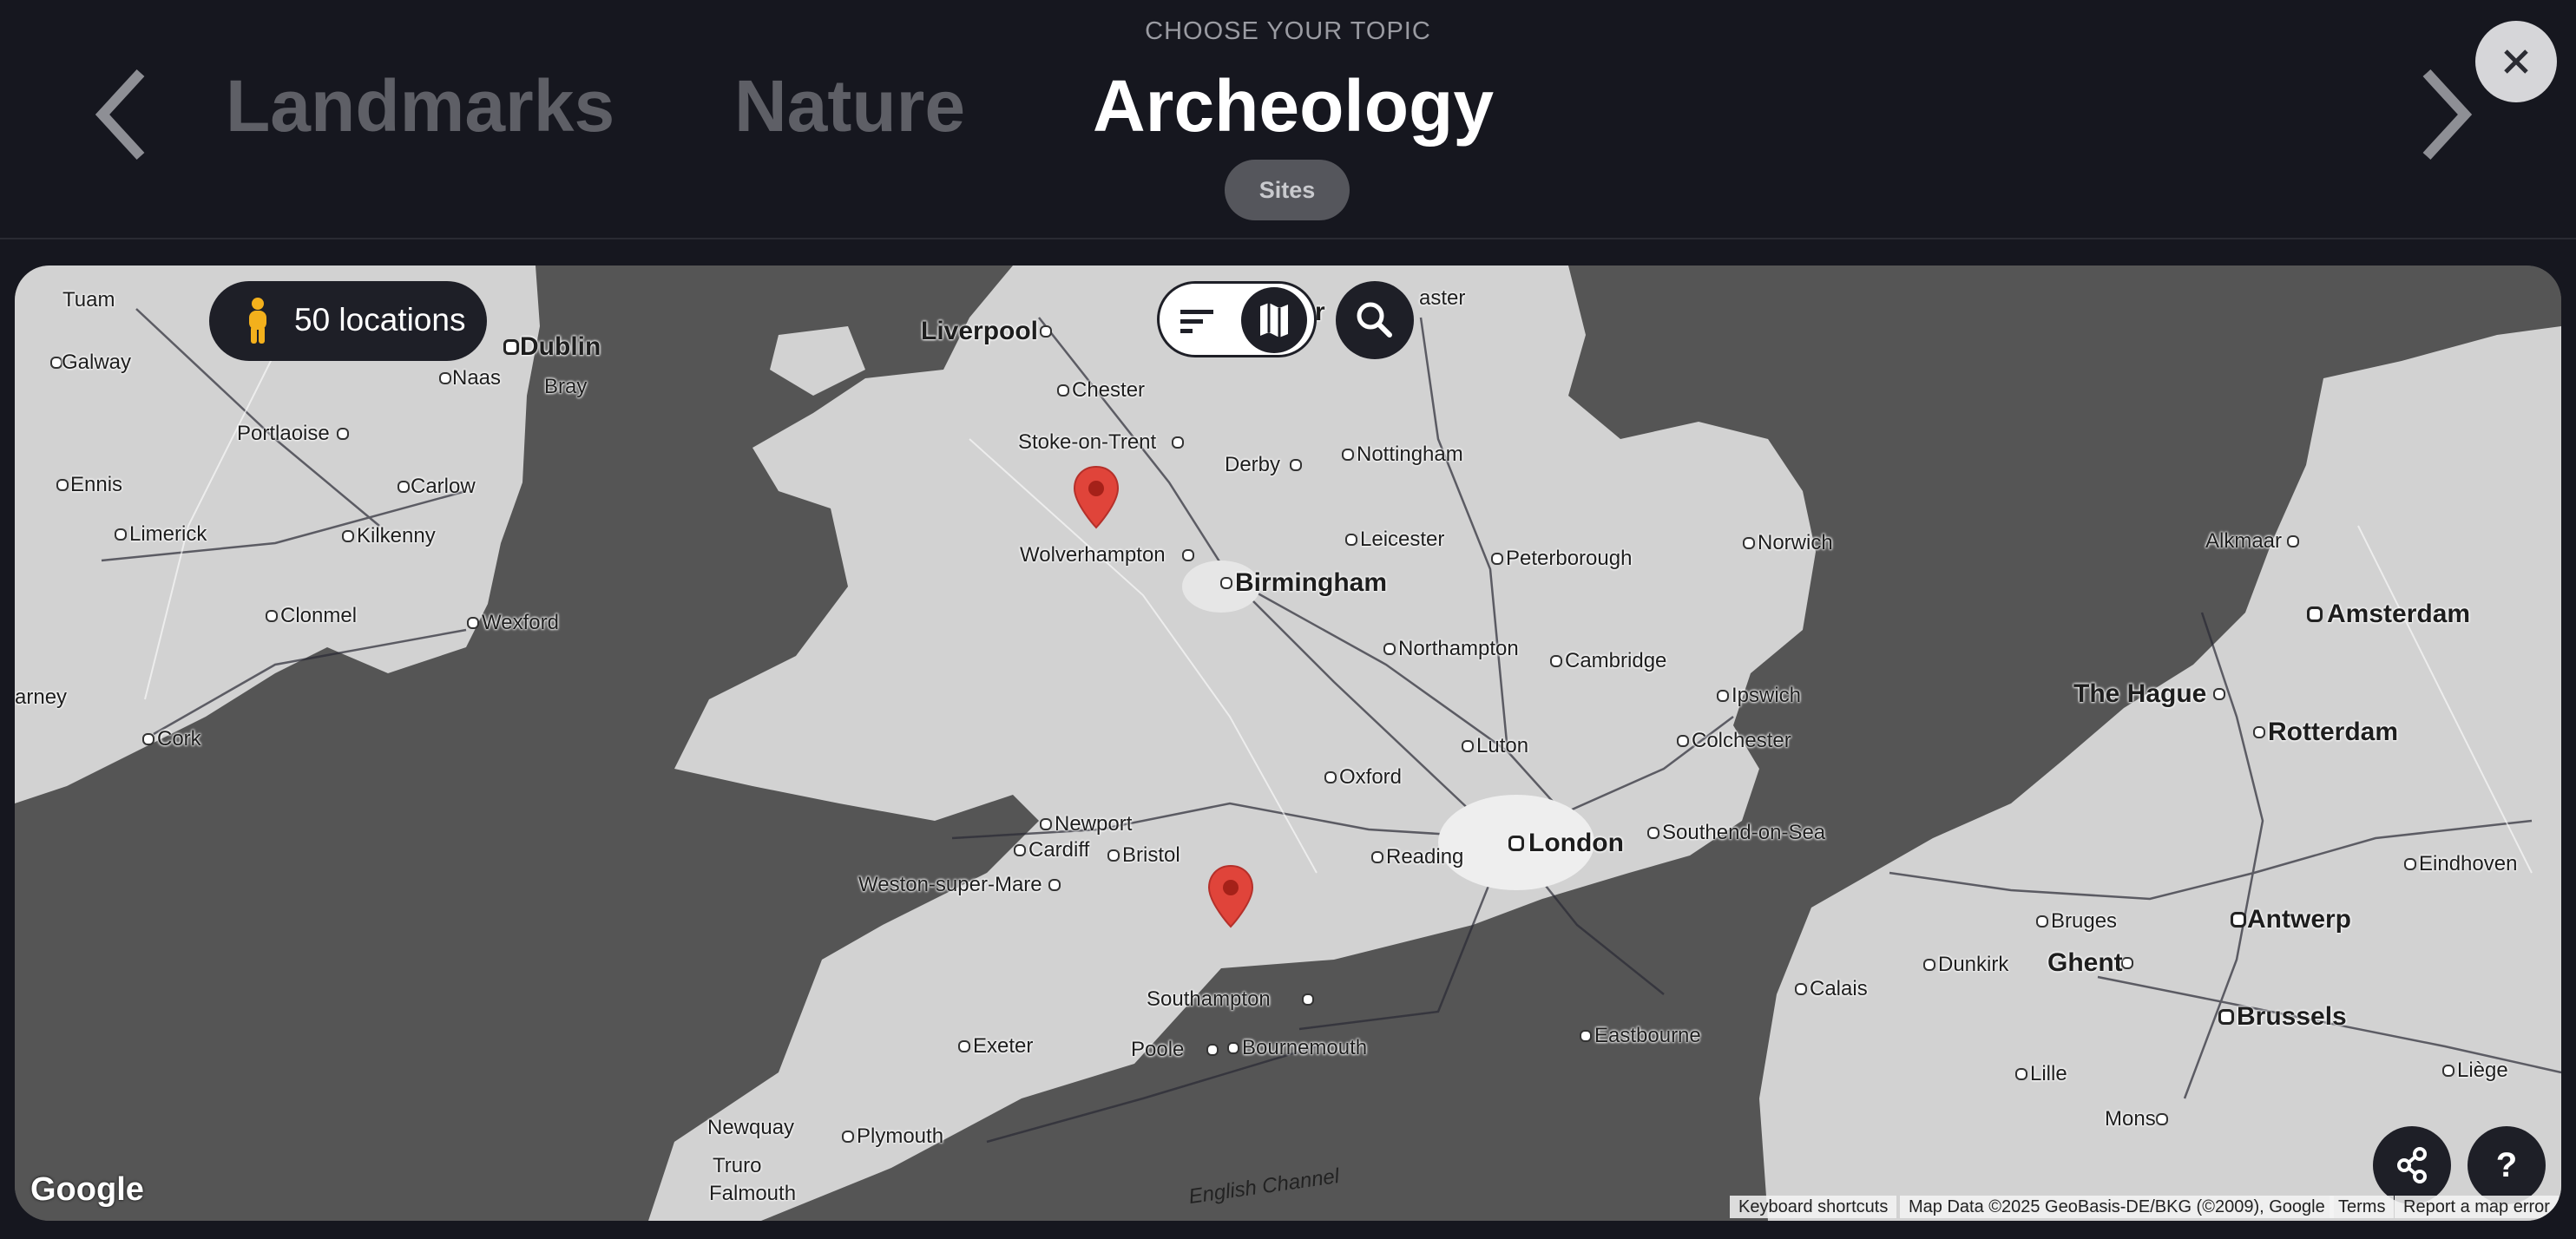  What do you see at coordinates (2412, 1165) in the screenshot?
I see `share-button` at bounding box center [2412, 1165].